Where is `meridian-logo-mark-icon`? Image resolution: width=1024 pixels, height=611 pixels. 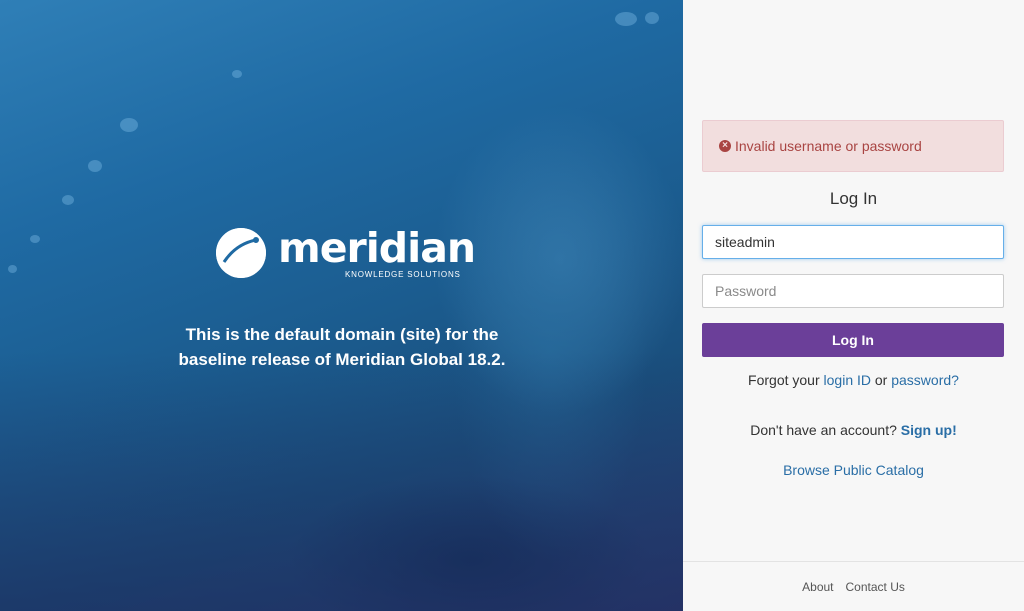 meridian-logo-mark-icon is located at coordinates (241, 253).